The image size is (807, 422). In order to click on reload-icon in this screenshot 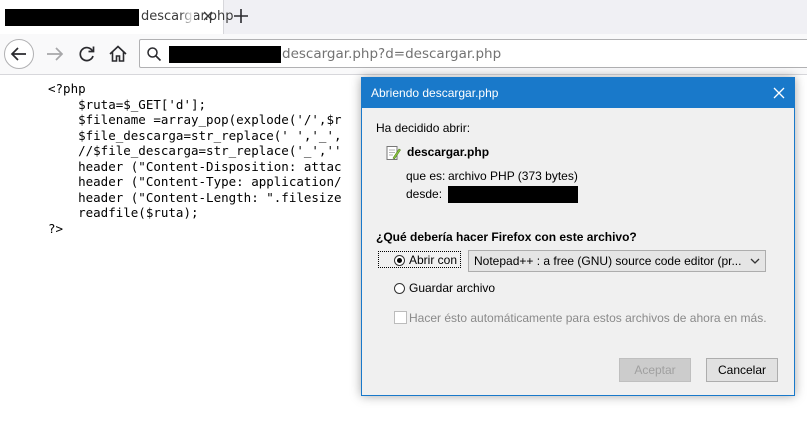, I will do `click(87, 54)`.